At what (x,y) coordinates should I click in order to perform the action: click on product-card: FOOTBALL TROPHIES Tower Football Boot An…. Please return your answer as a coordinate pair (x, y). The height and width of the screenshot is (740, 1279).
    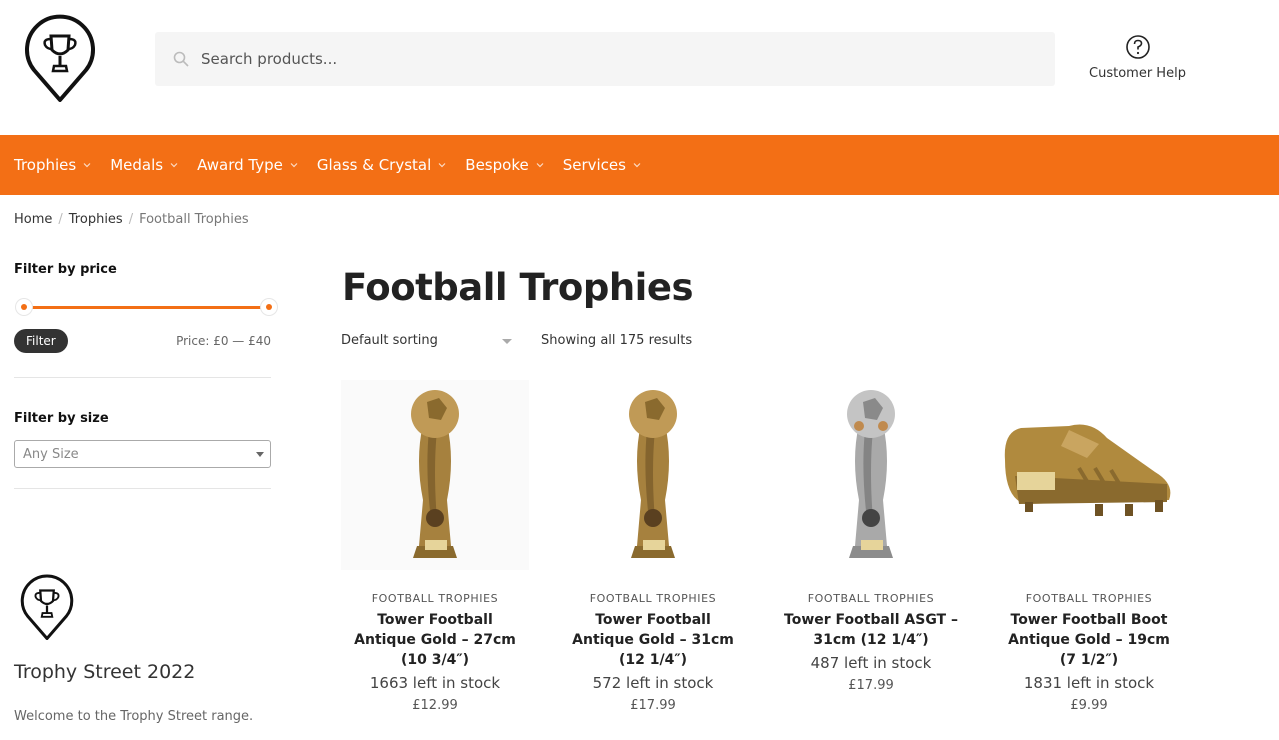
    Looking at the image, I should click on (1089, 546).